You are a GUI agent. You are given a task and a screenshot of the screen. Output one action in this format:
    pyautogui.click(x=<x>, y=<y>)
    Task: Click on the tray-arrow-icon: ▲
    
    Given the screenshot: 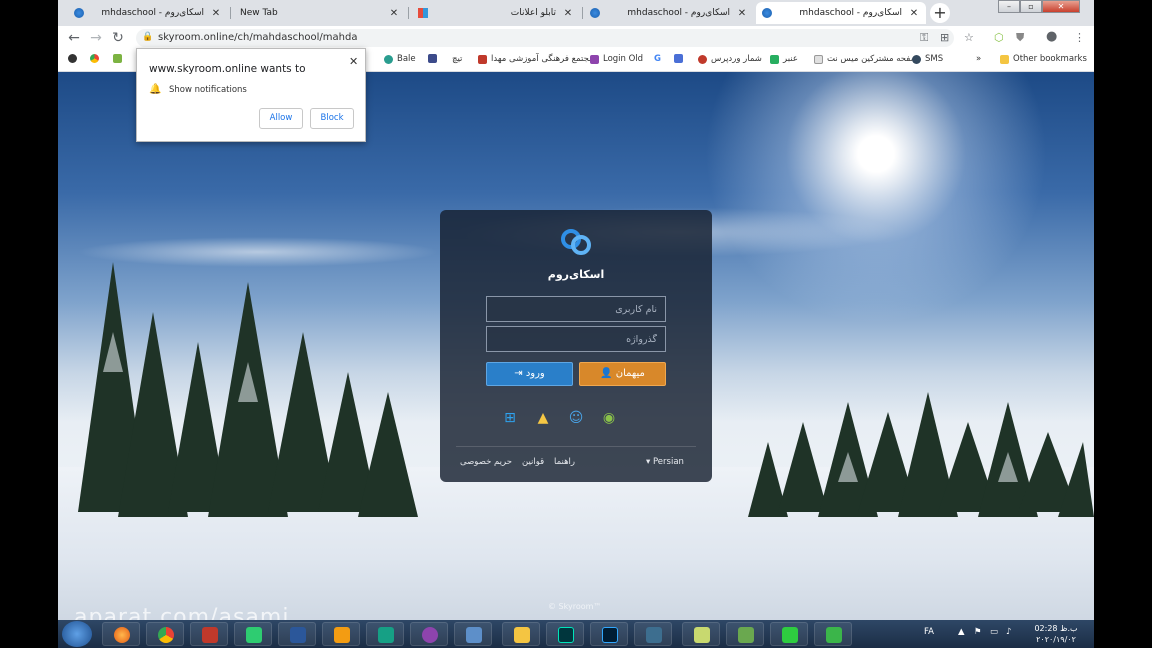 What is the action you would take?
    pyautogui.click(x=961, y=632)
    